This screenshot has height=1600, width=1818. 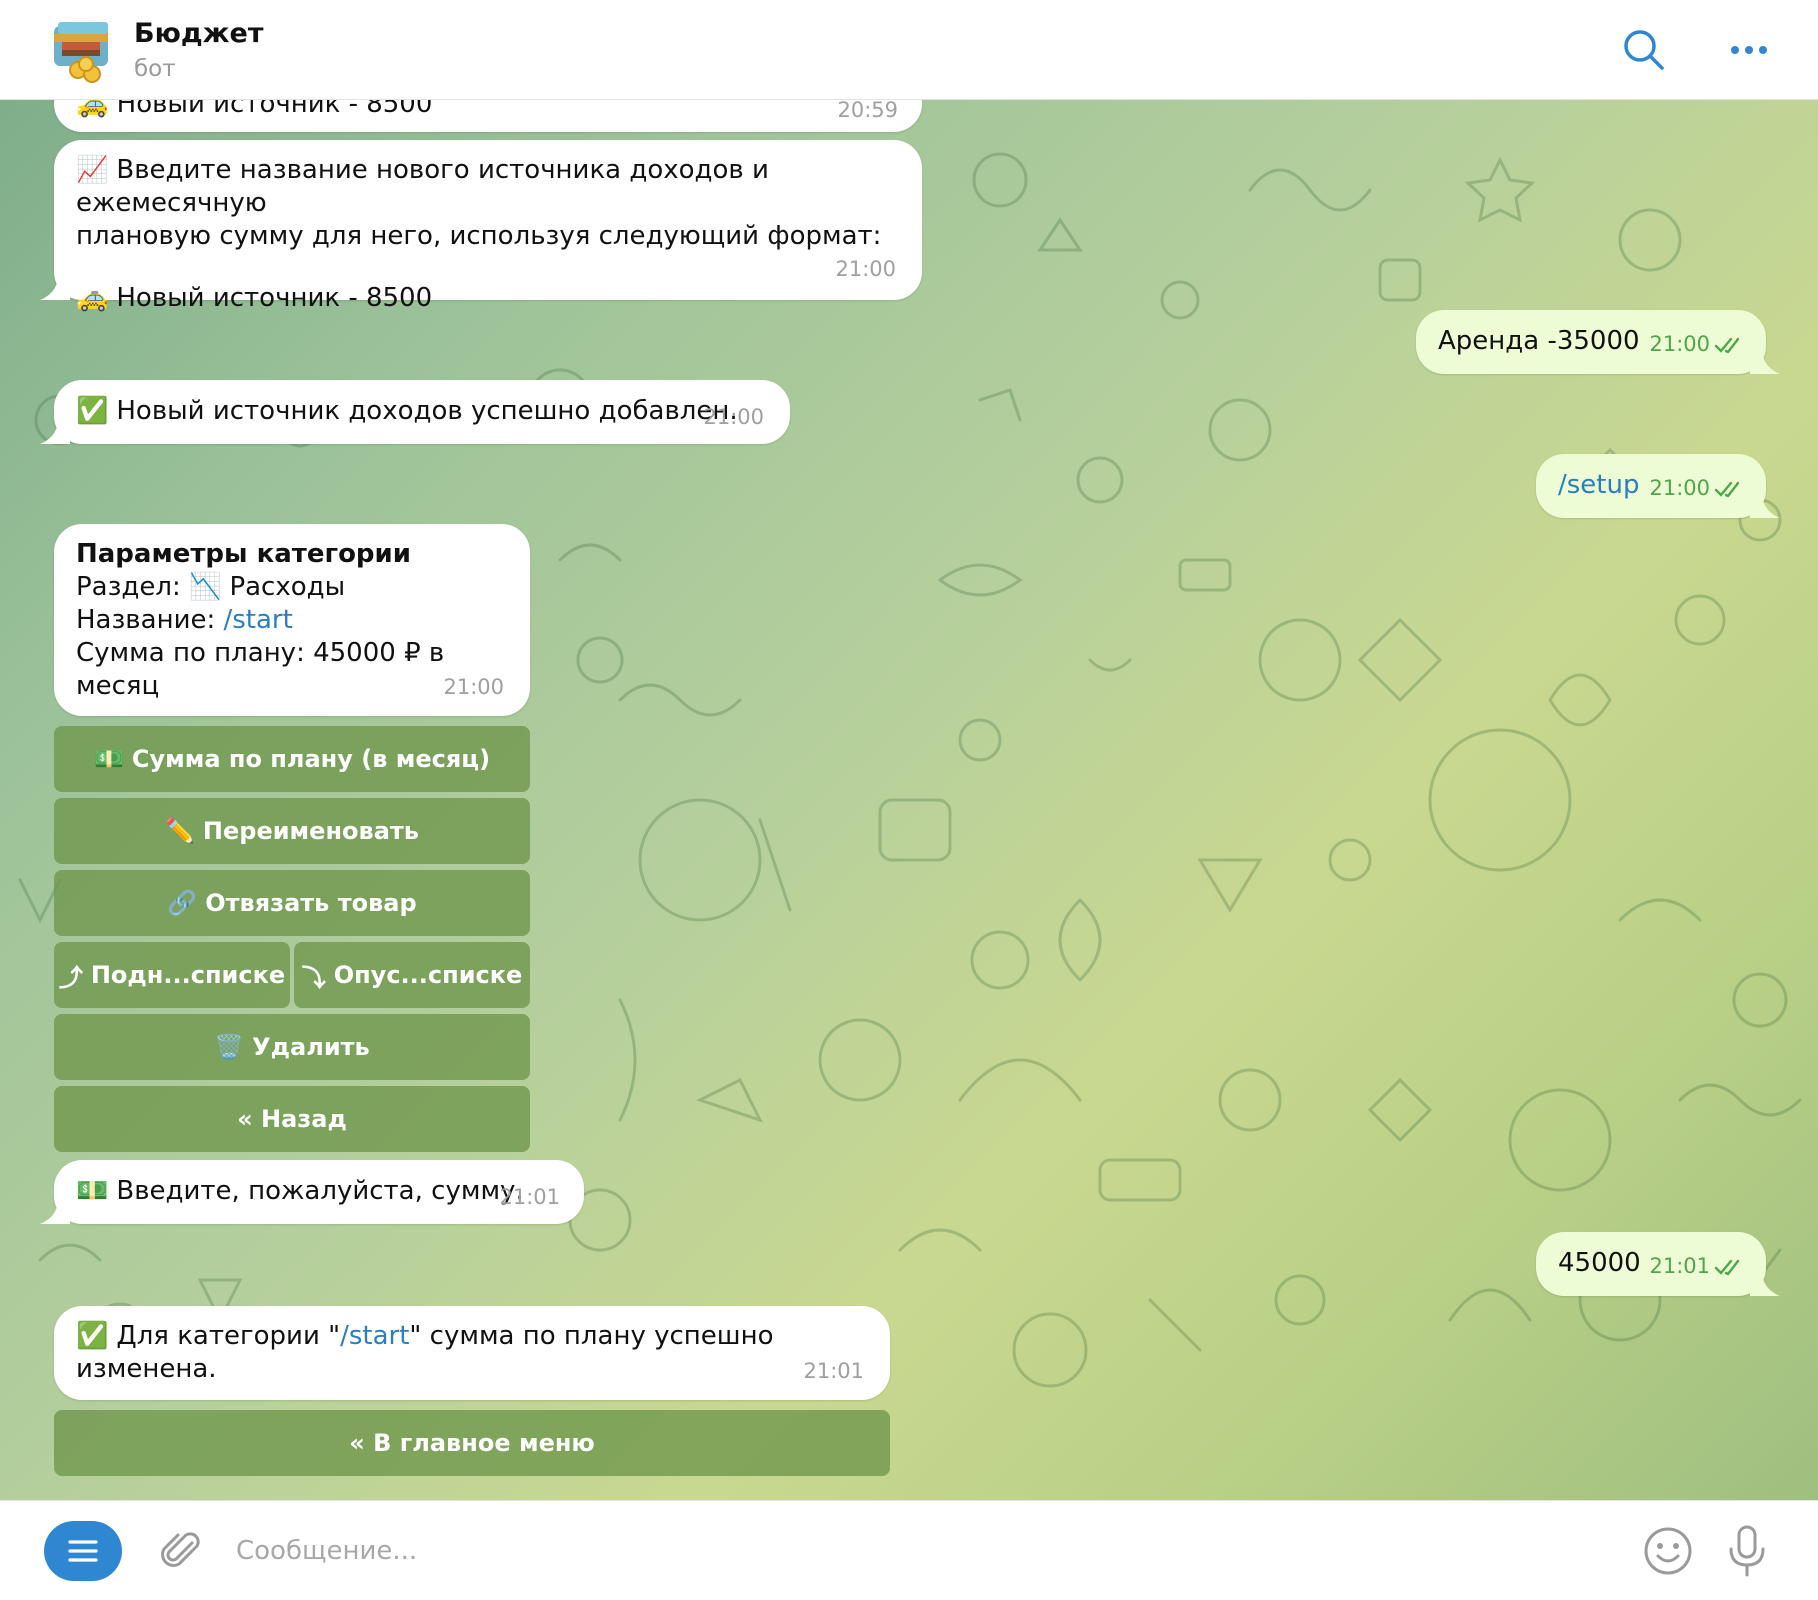 What do you see at coordinates (311, 903) in the screenshot?
I see `button-label: Отвязать товар` at bounding box center [311, 903].